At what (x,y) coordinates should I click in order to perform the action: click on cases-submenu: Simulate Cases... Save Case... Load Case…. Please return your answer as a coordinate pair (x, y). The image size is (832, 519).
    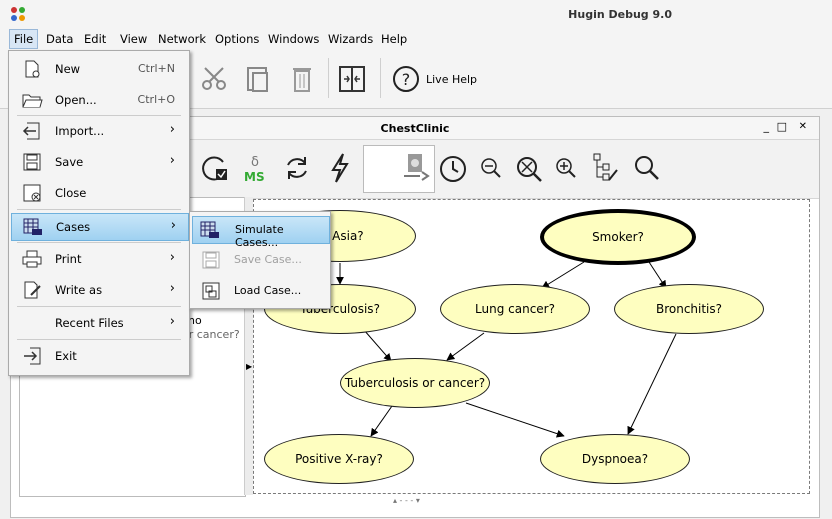
    Looking at the image, I should click on (260, 260).